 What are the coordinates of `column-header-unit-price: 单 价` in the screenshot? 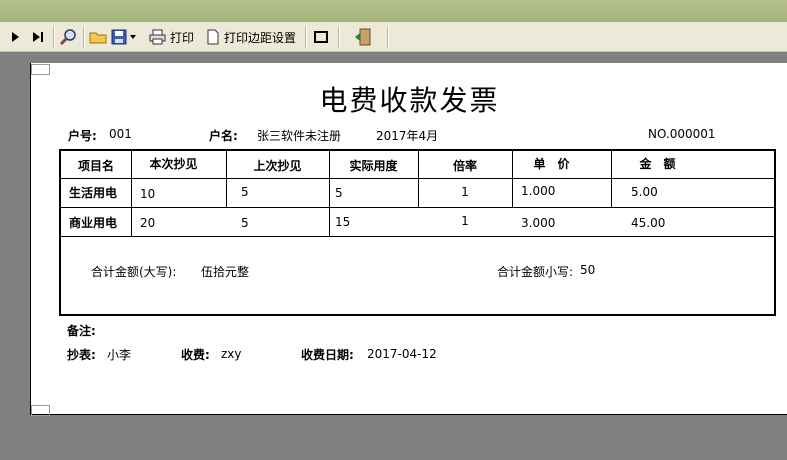 It's located at (551, 164).